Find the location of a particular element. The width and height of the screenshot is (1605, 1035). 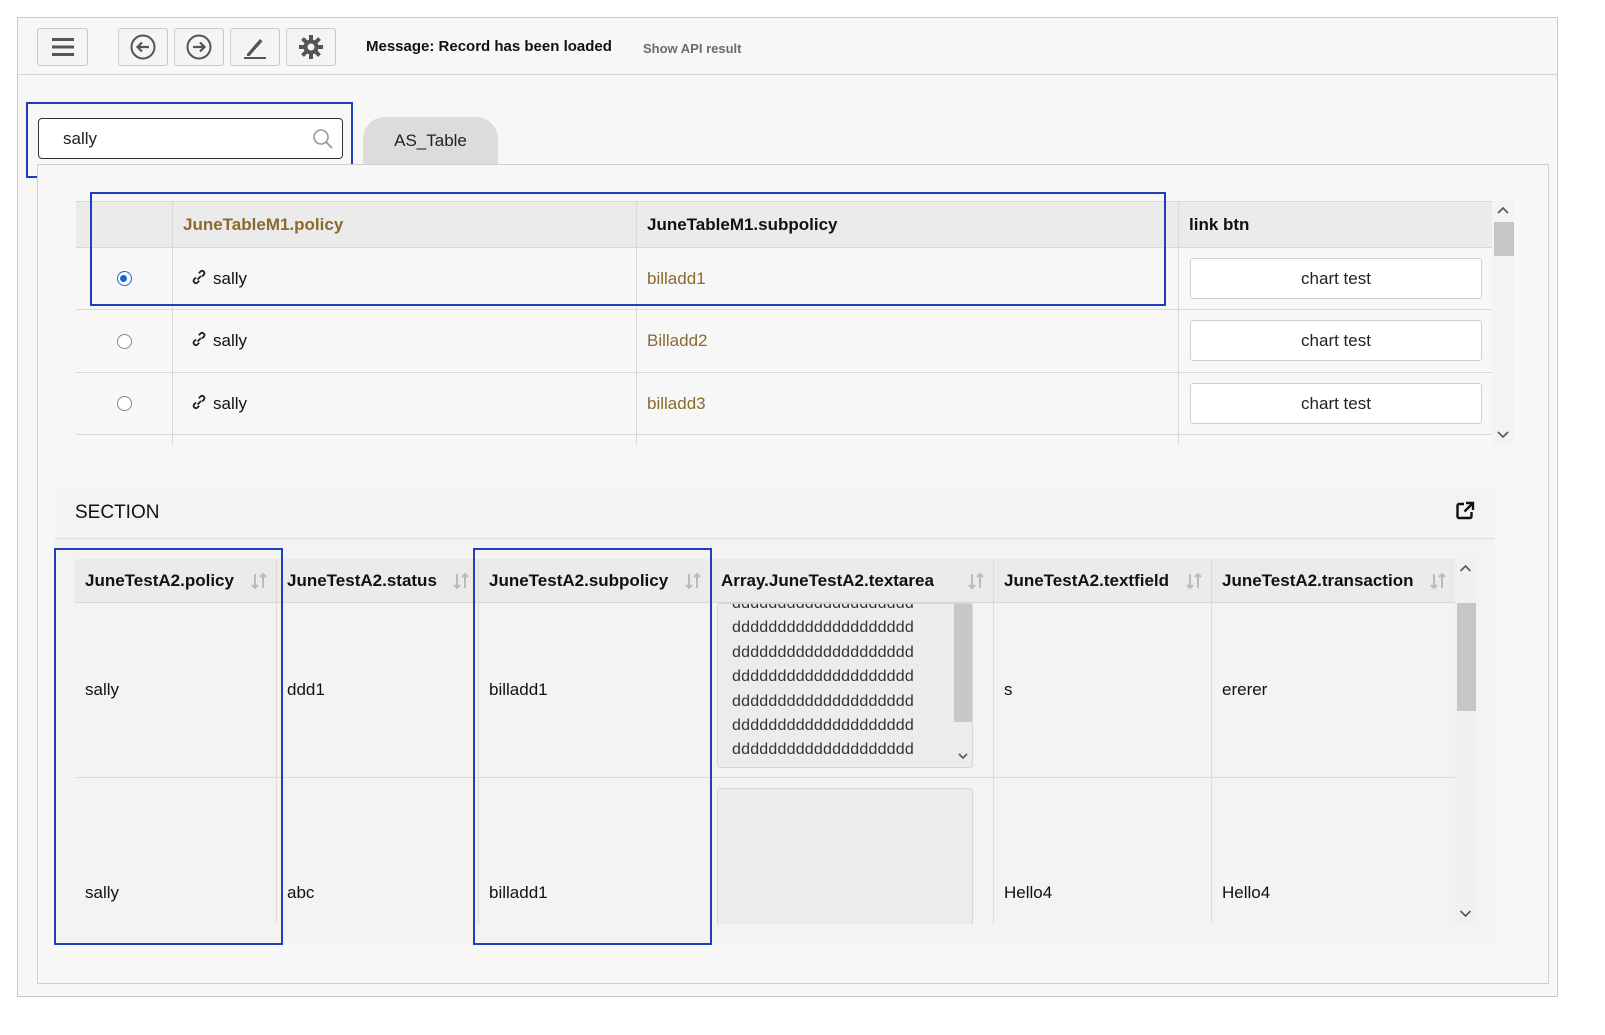

column-header-label: JuneTestA2.policy is located at coordinates (159, 580).